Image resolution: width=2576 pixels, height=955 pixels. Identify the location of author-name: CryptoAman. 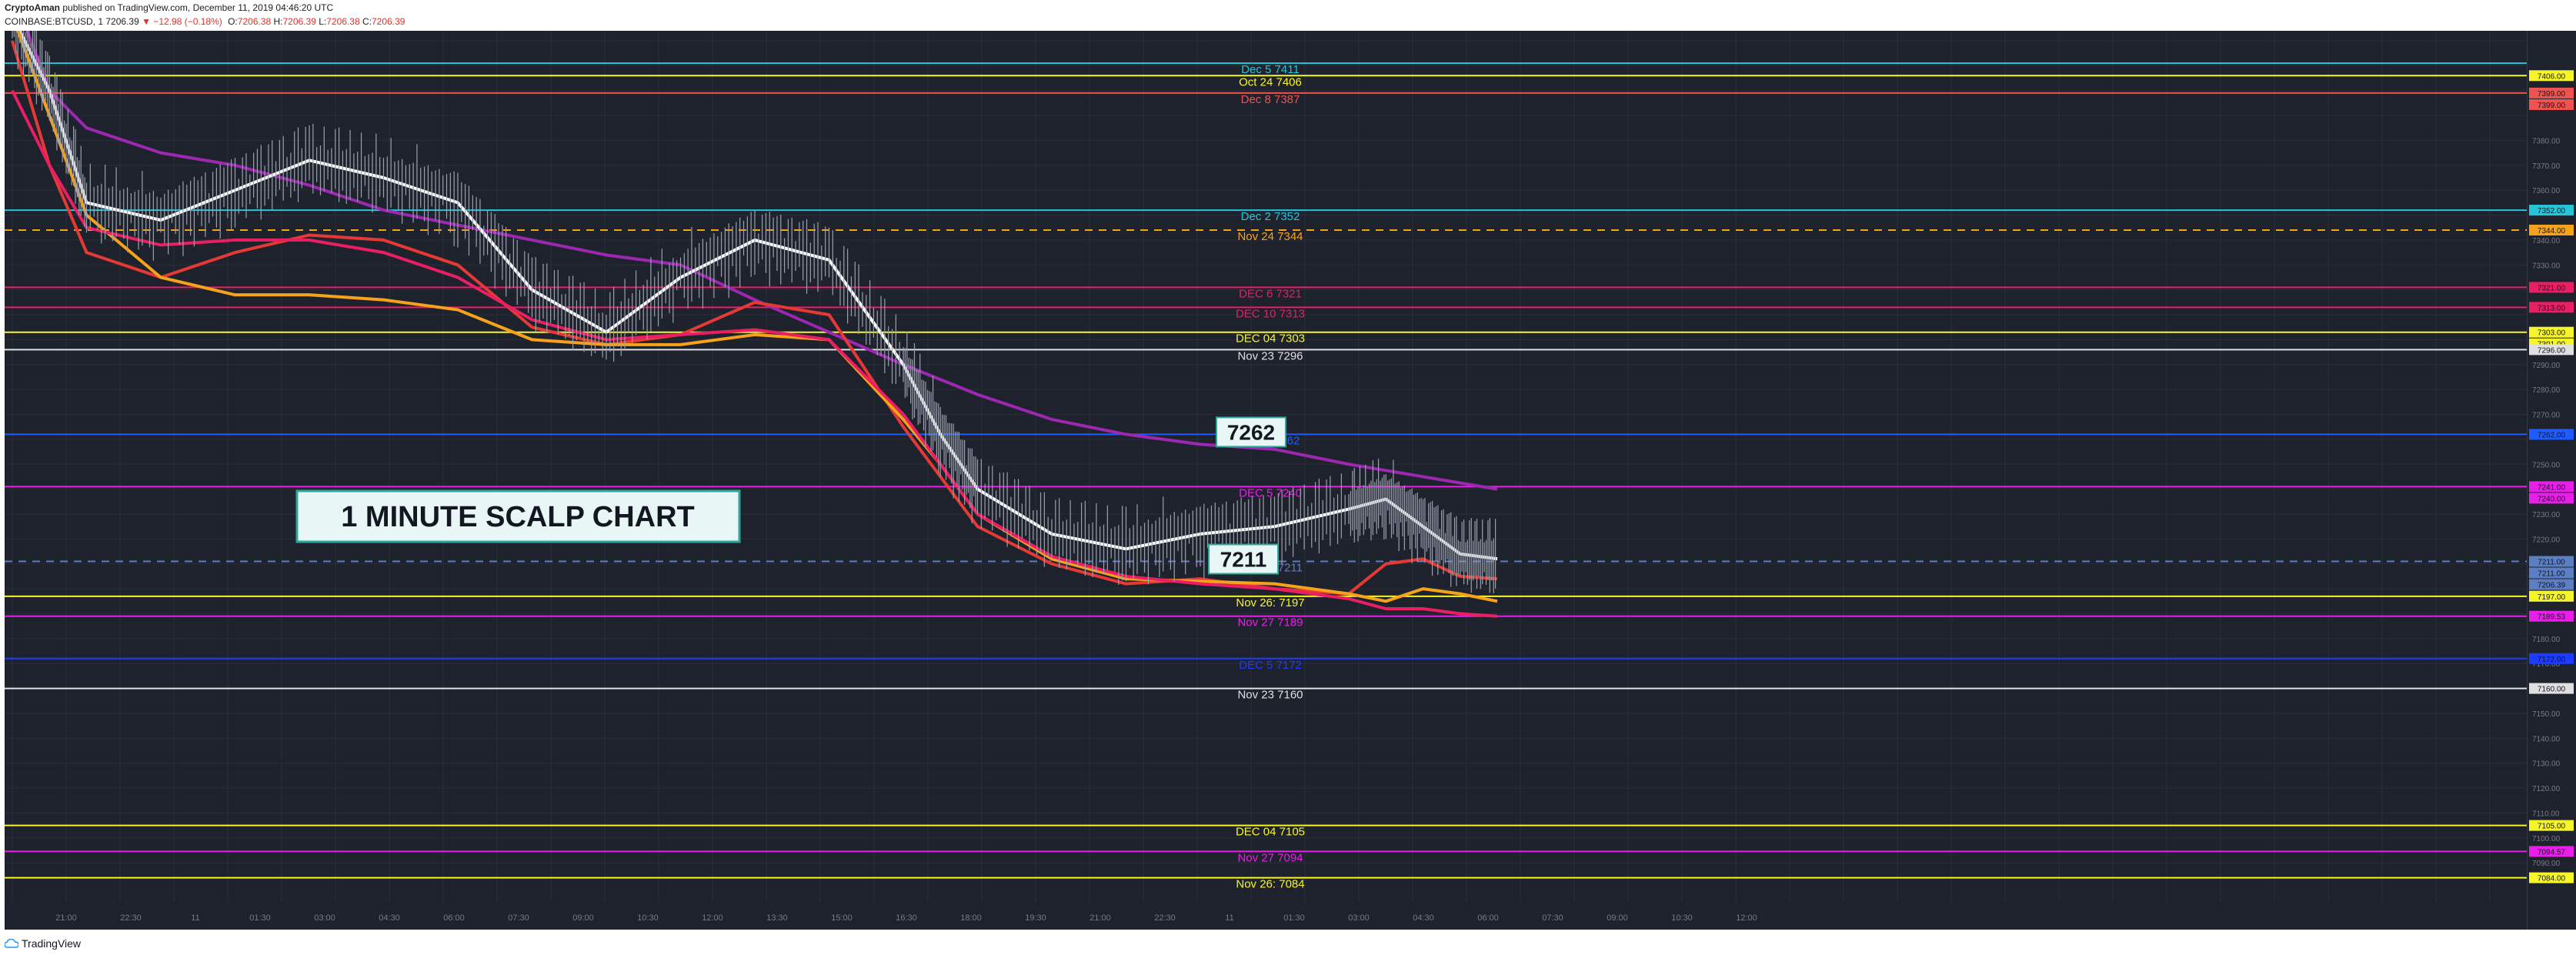
(32, 7).